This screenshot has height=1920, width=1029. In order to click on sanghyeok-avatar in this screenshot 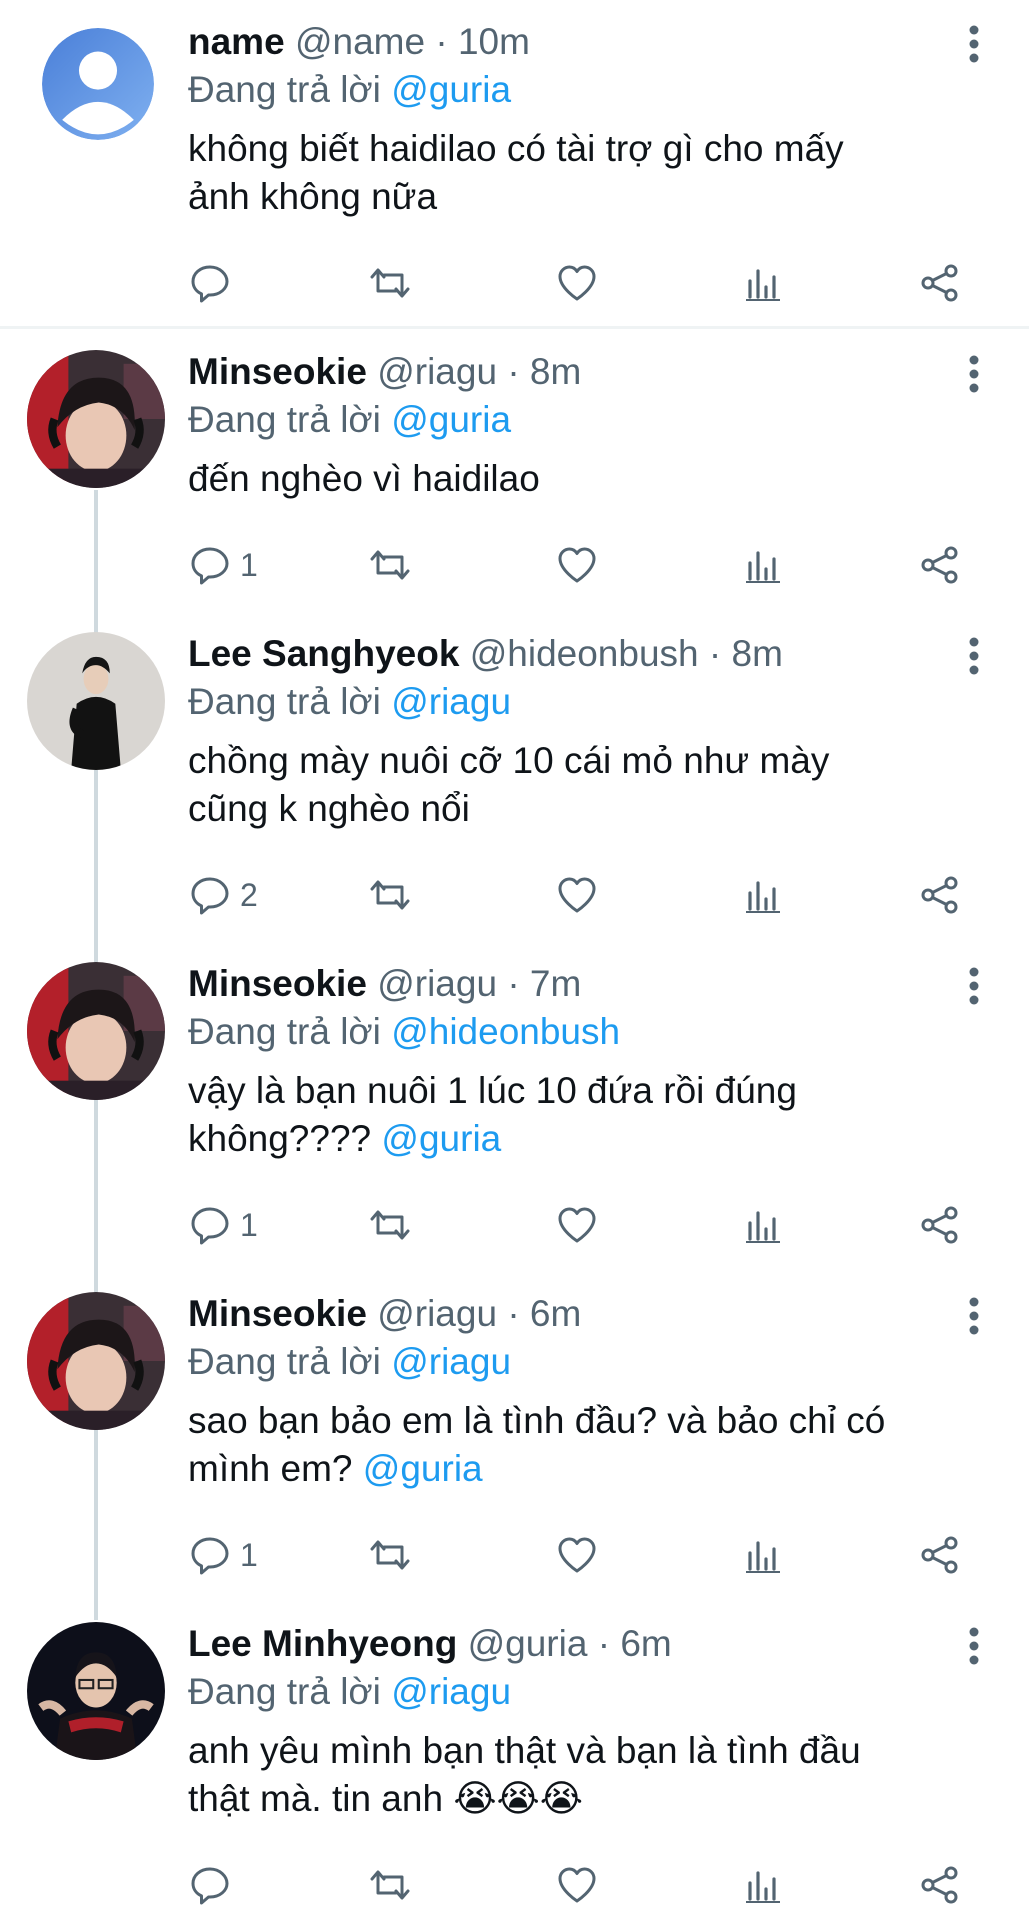, I will do `click(96, 701)`.